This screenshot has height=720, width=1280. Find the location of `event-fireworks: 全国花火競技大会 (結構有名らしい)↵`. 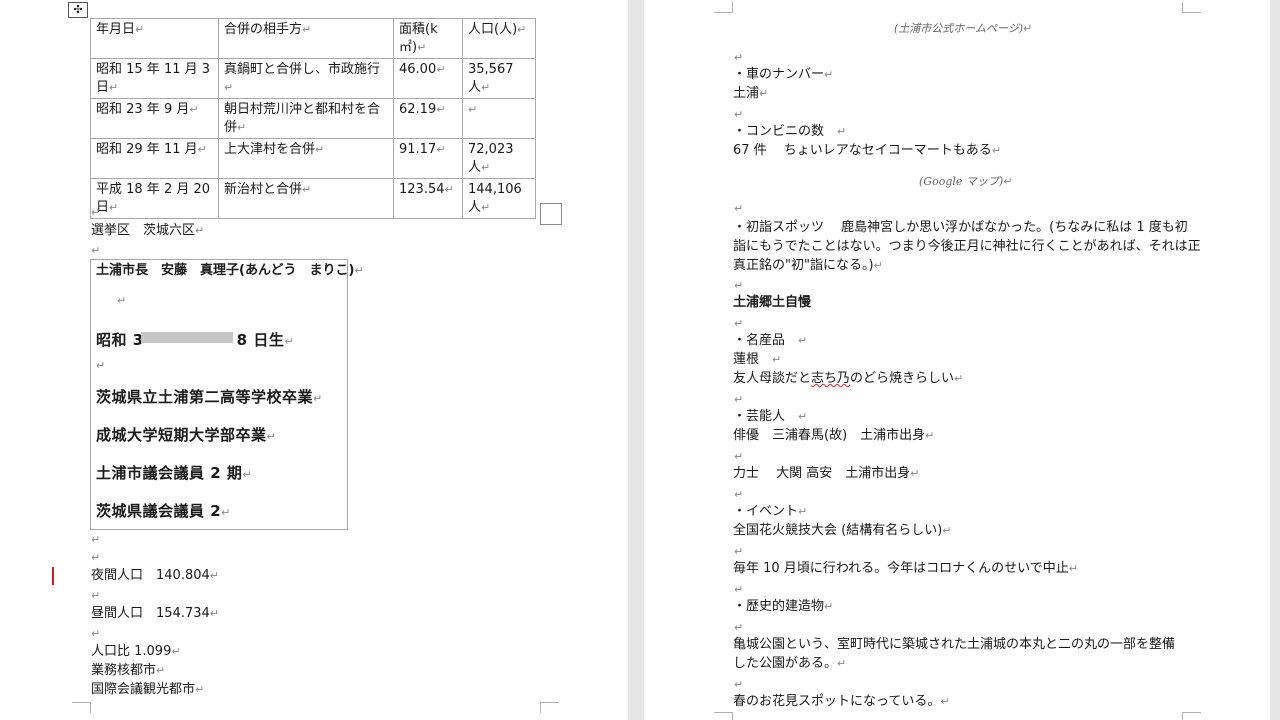

event-fireworks: 全国花火競技大会 (結構有名らしい)↵ is located at coordinates (842, 531).